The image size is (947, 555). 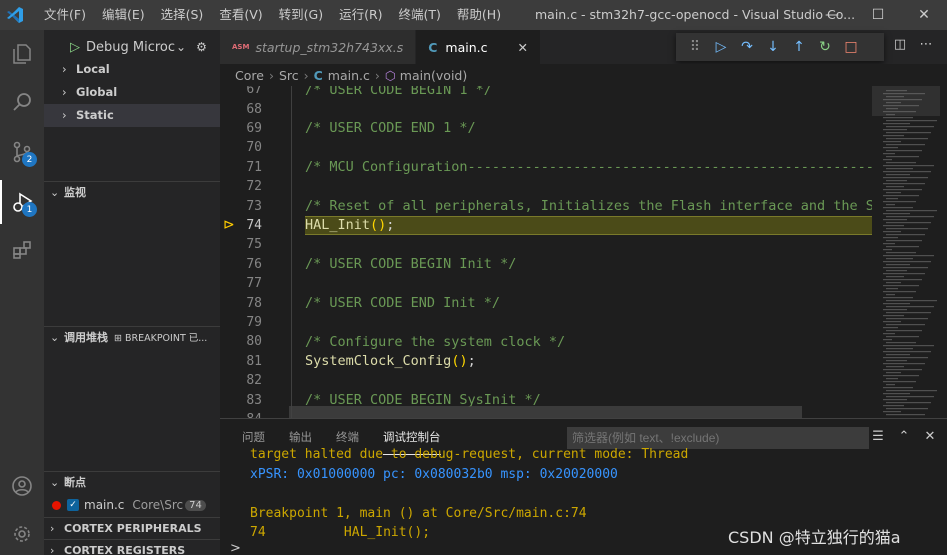 What do you see at coordinates (349, 75) in the screenshot?
I see `breadcrumb-file: main.c` at bounding box center [349, 75].